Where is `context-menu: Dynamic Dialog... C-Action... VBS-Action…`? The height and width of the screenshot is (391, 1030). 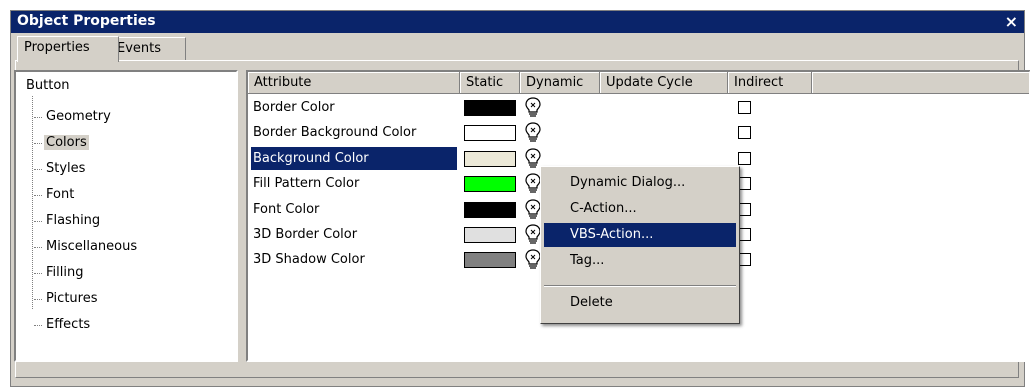
context-menu: Dynamic Dialog... C-Action... VBS-Action… is located at coordinates (640, 245).